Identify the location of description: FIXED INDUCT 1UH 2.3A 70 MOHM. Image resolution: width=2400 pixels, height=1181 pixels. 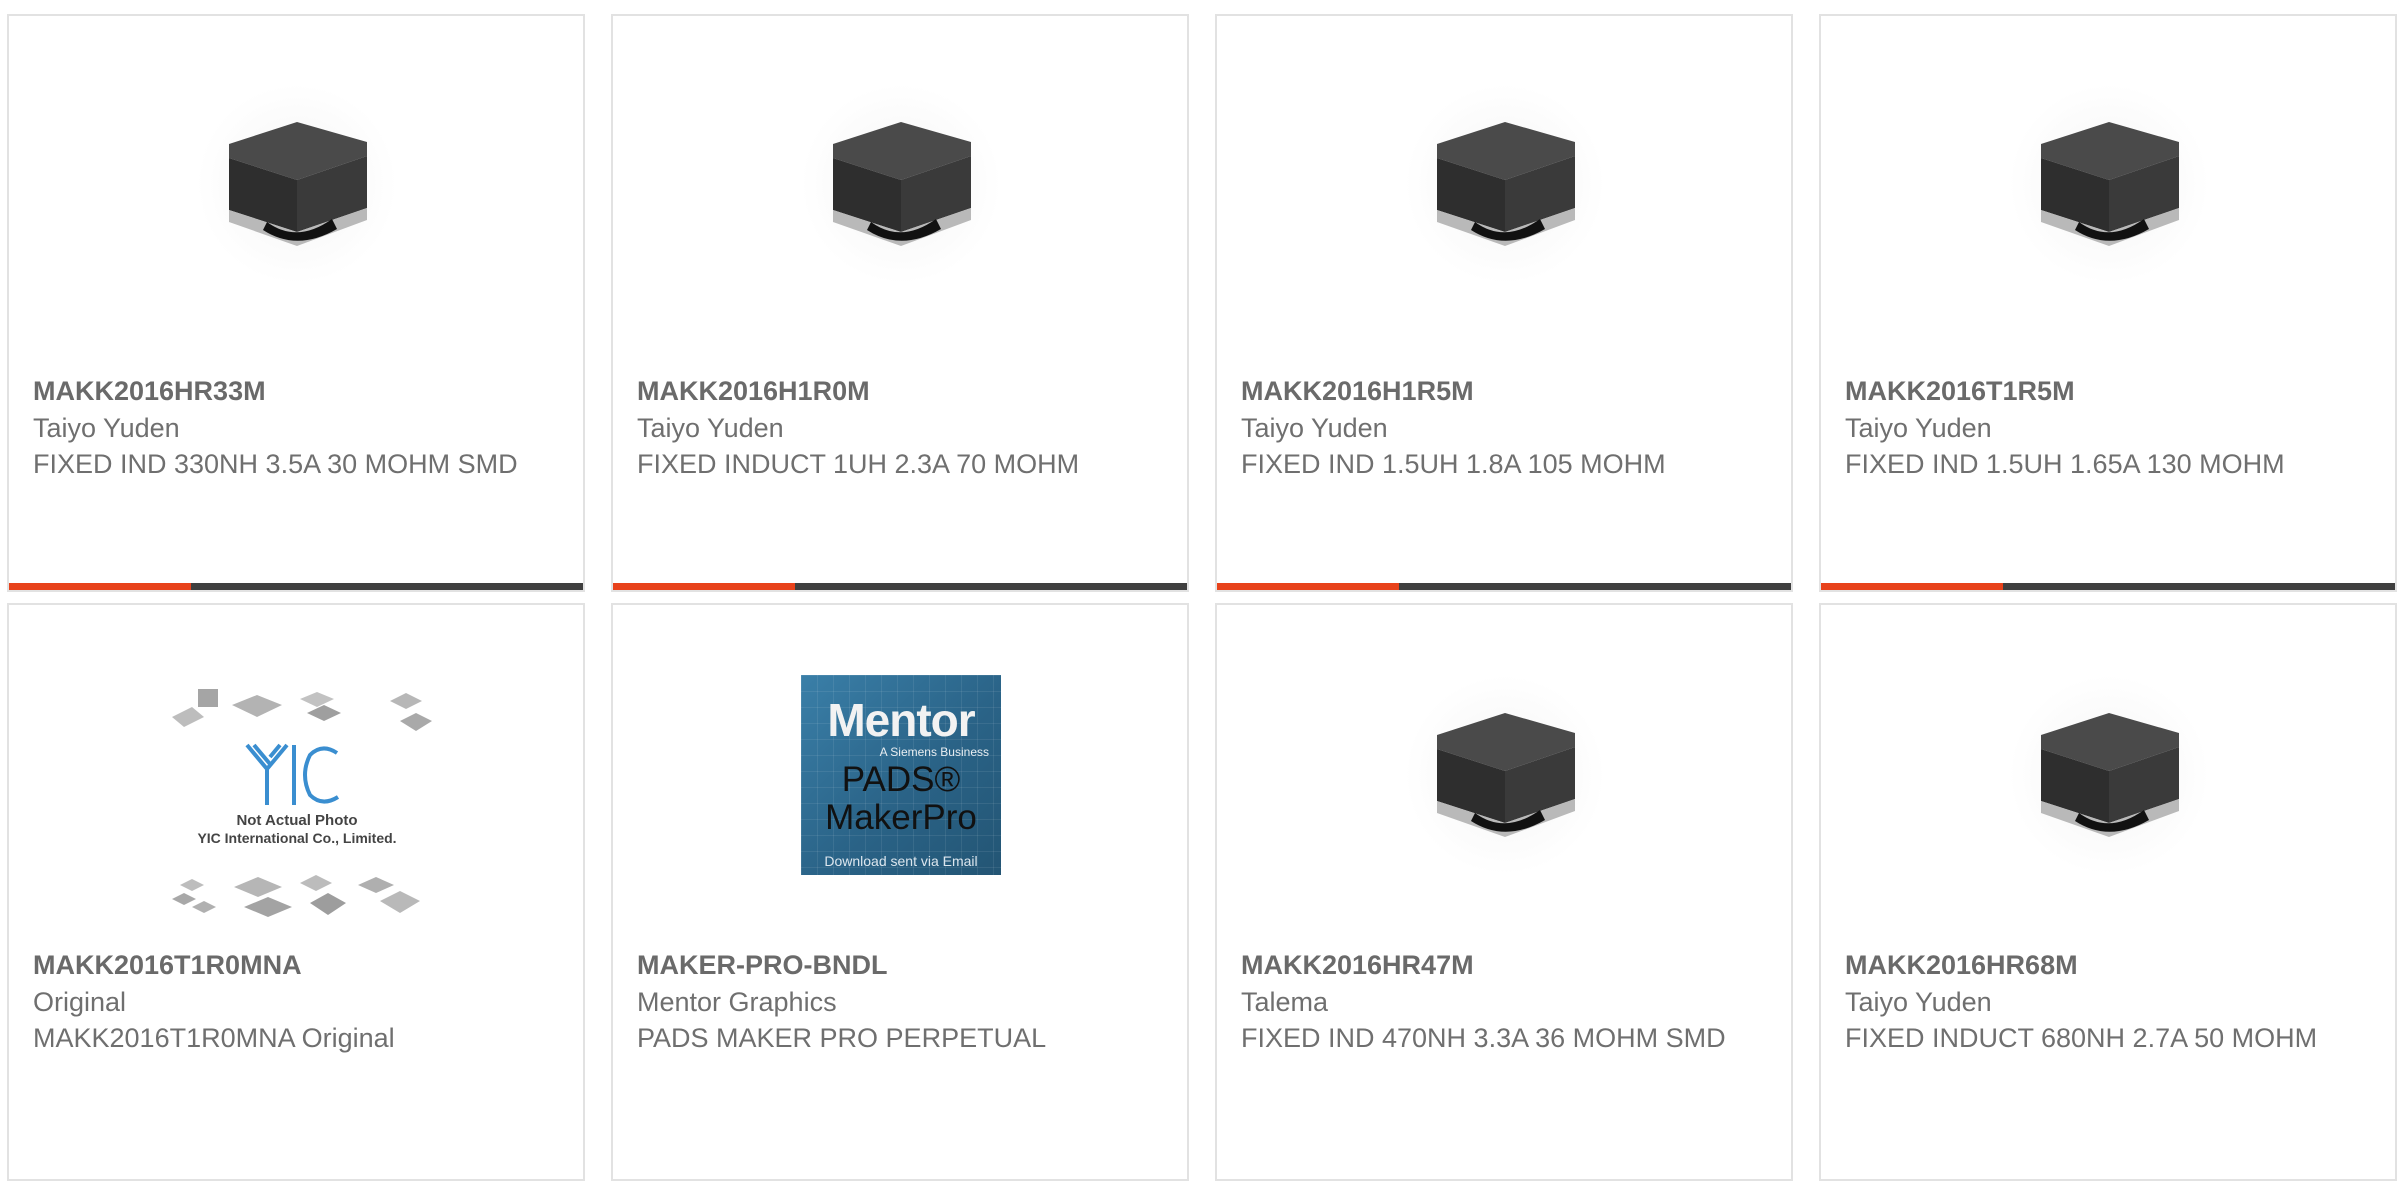
(858, 464).